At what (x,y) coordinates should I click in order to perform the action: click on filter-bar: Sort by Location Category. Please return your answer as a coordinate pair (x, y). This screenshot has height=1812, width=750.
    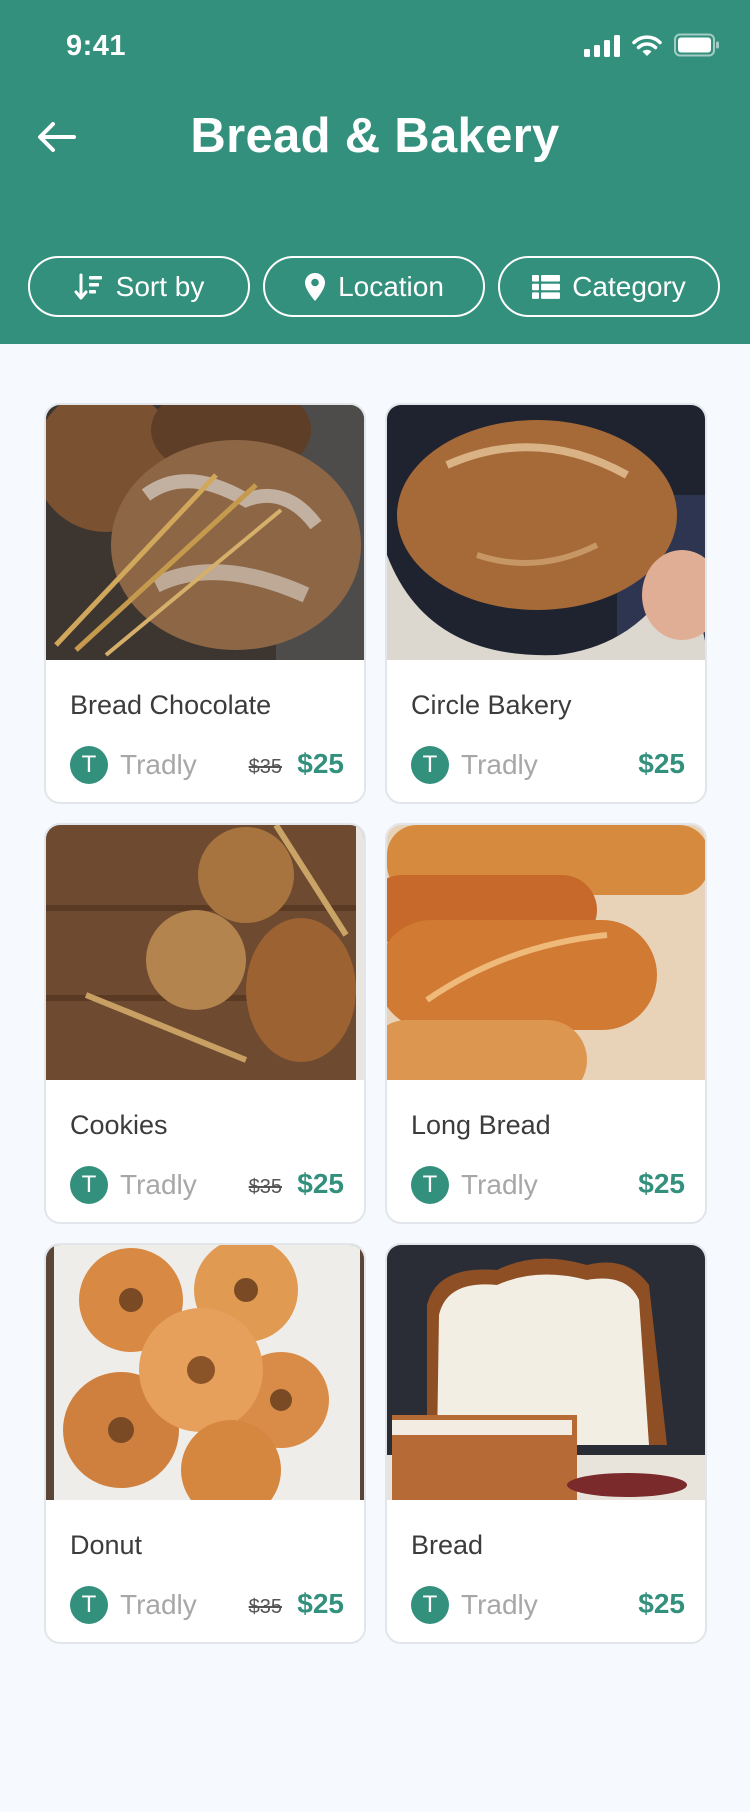
    Looking at the image, I should click on (376, 286).